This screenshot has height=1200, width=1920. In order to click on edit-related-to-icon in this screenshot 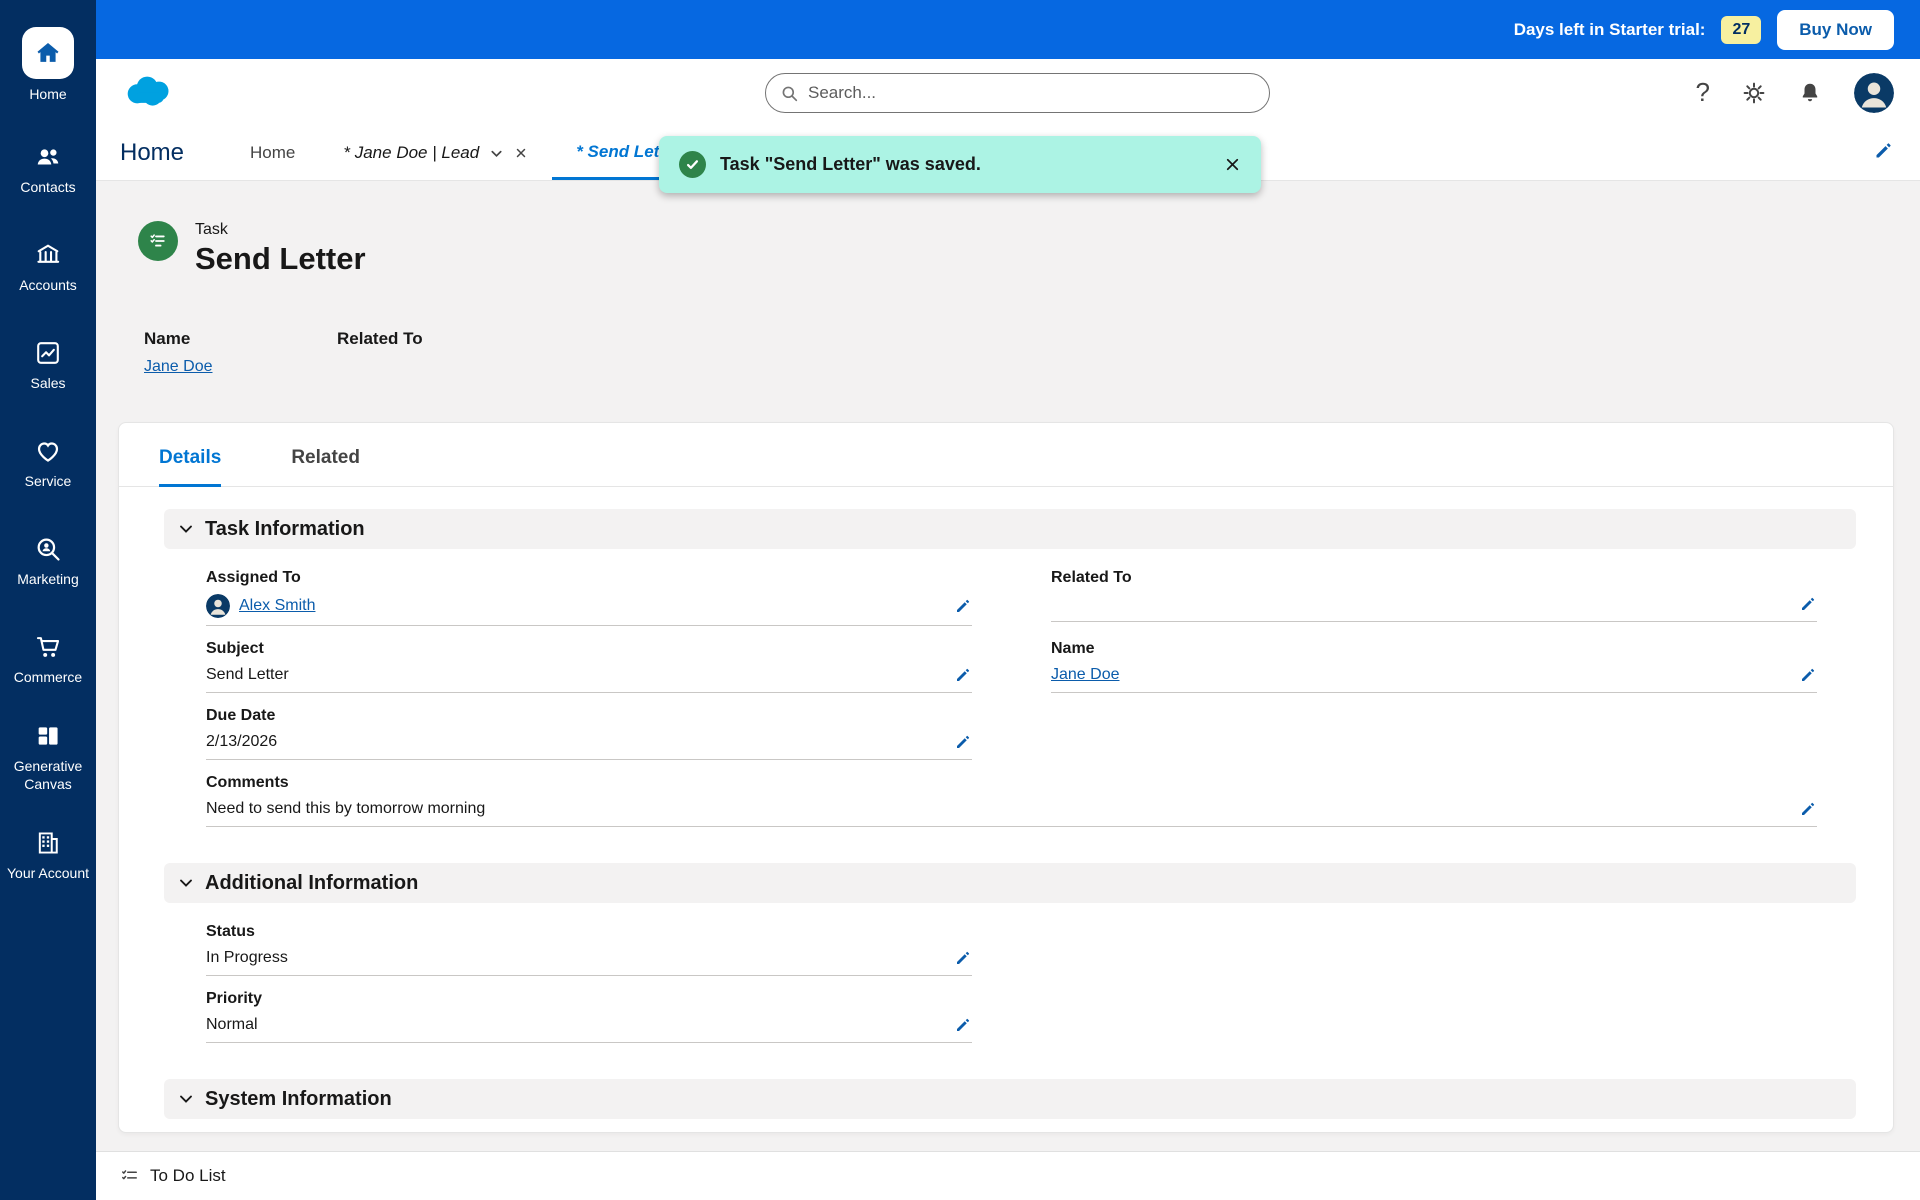, I will do `click(1803, 604)`.